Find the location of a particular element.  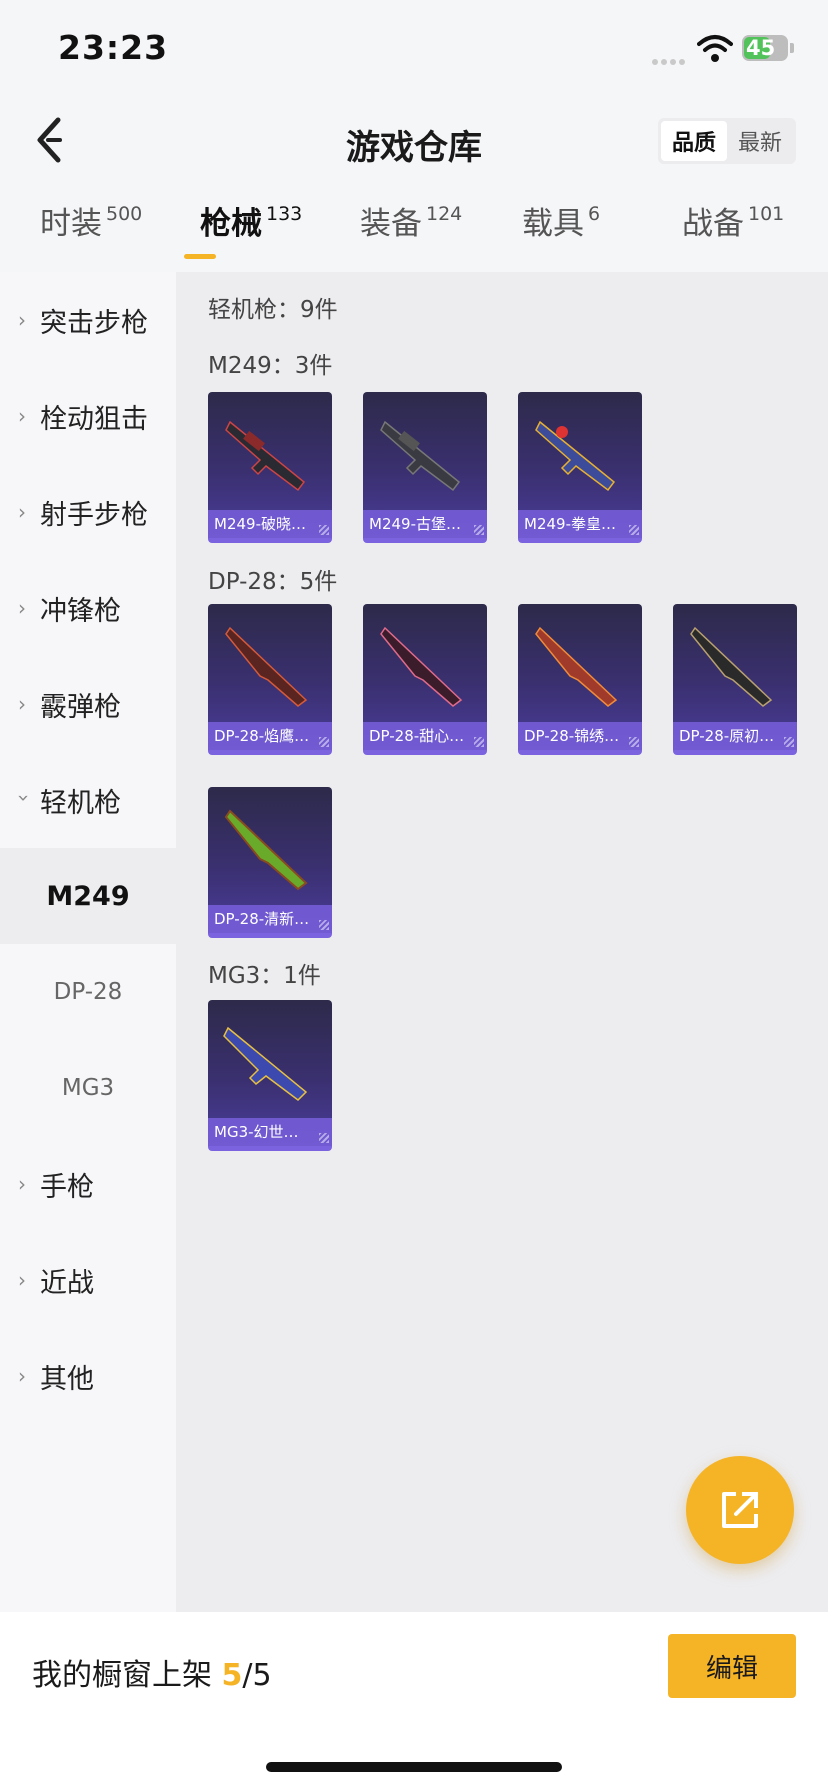

sidebar-item-marksman-rifle: › 射手步枪 is located at coordinates (88, 512).